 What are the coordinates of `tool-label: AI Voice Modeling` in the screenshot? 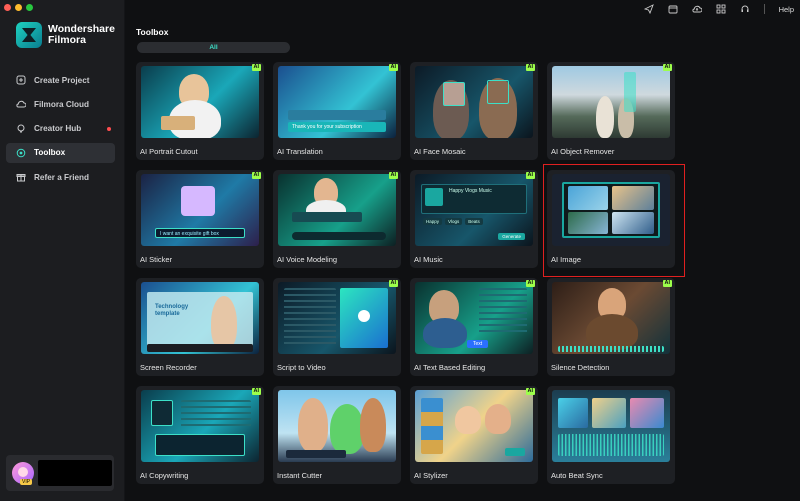 It's located at (307, 259).